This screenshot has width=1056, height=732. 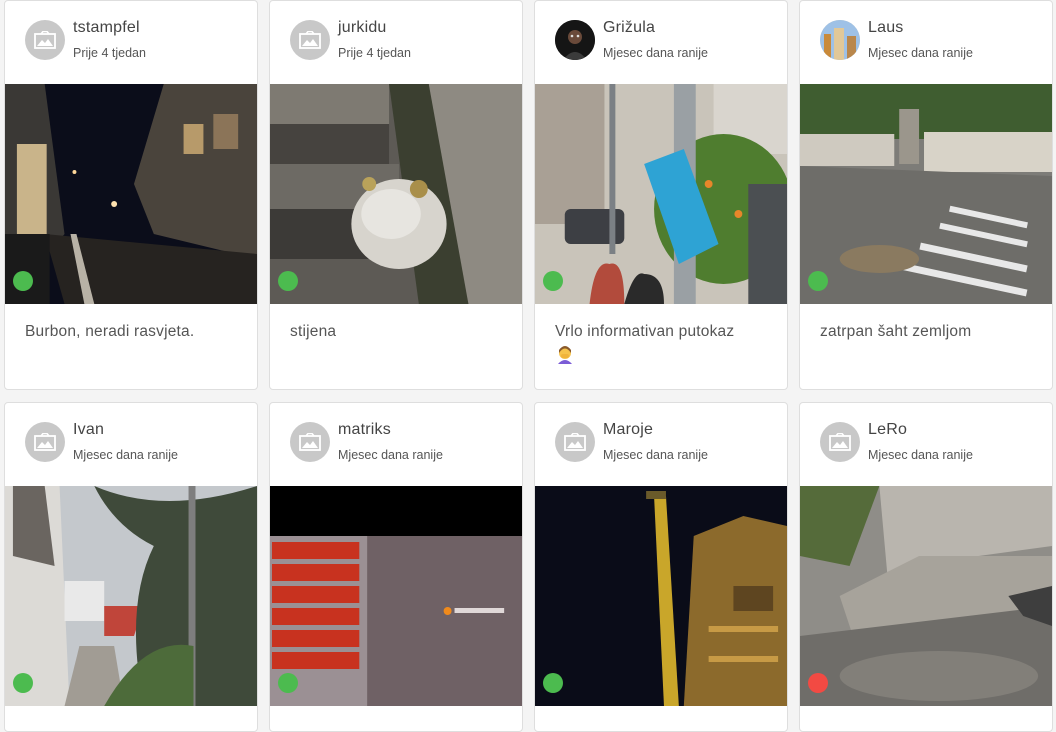 I want to click on card-header: tstampfel Prije 4 tjedan, so click(x=131, y=42).